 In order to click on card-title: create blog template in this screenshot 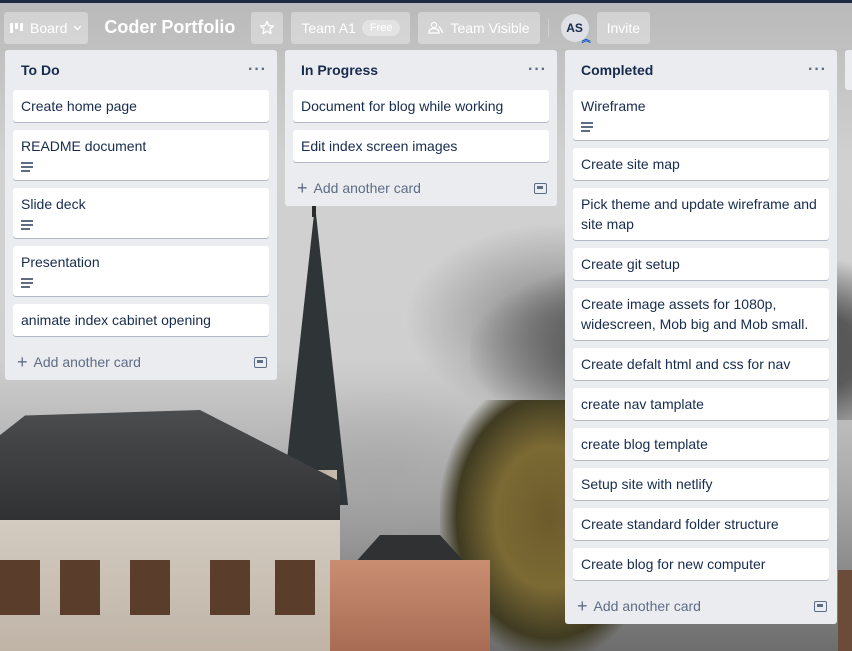, I will do `click(644, 444)`.